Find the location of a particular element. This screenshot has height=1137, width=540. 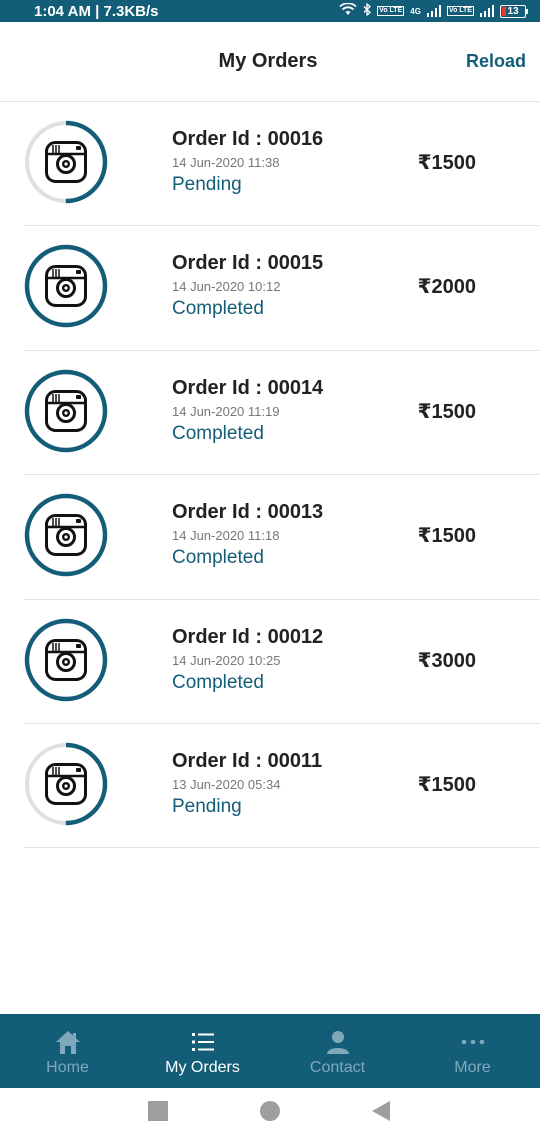

battery-level: 13 is located at coordinates (513, 11).